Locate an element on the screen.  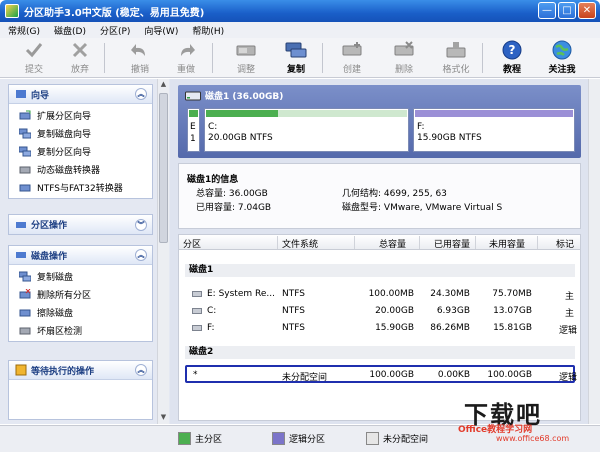
wizard-icon is located at coordinates (21, 94).